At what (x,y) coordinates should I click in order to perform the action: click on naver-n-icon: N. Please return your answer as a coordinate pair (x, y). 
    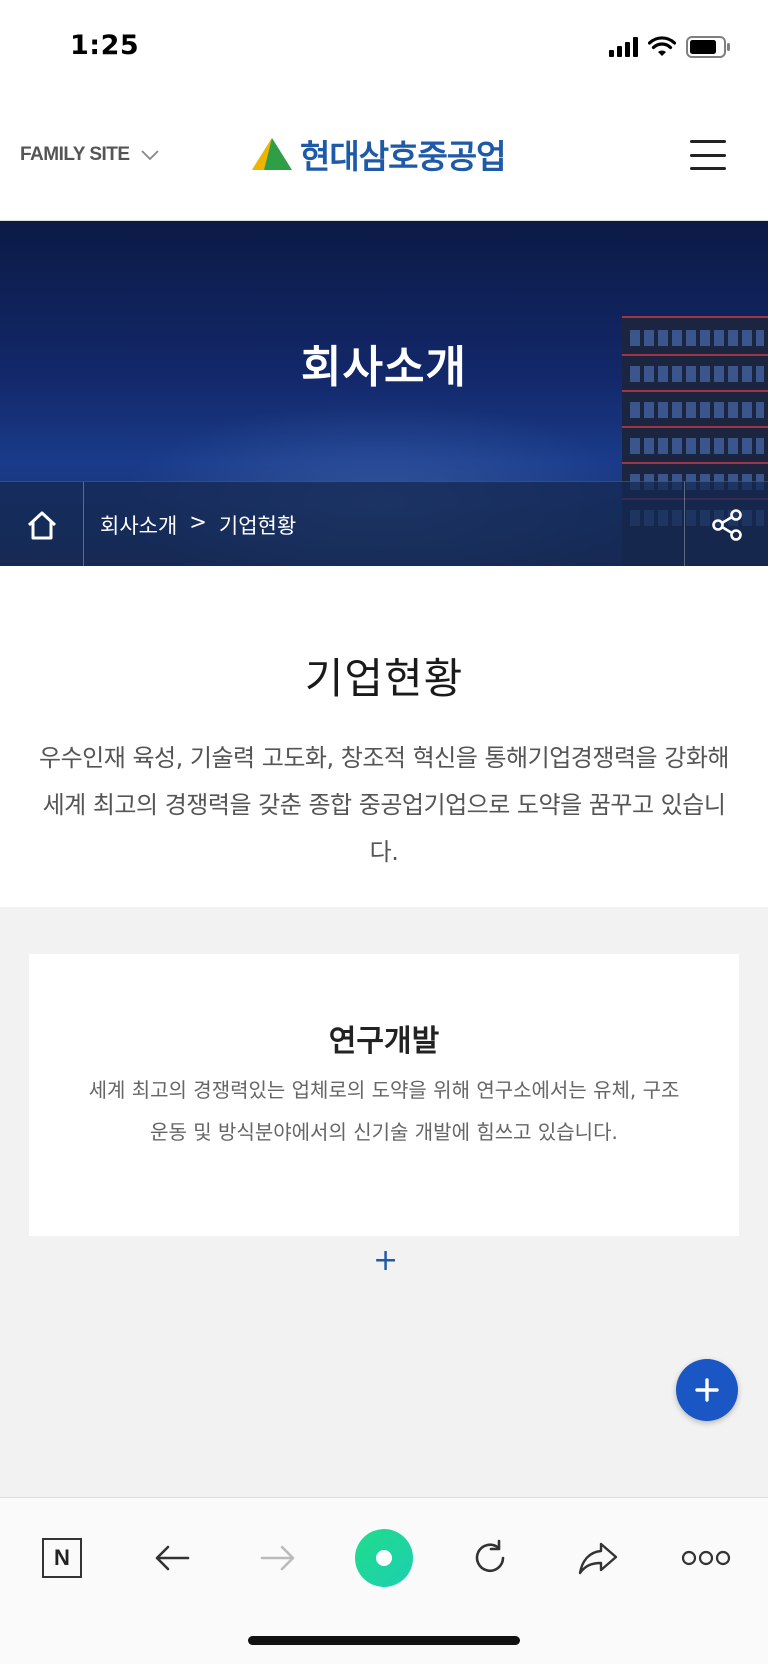
    Looking at the image, I should click on (62, 1558).